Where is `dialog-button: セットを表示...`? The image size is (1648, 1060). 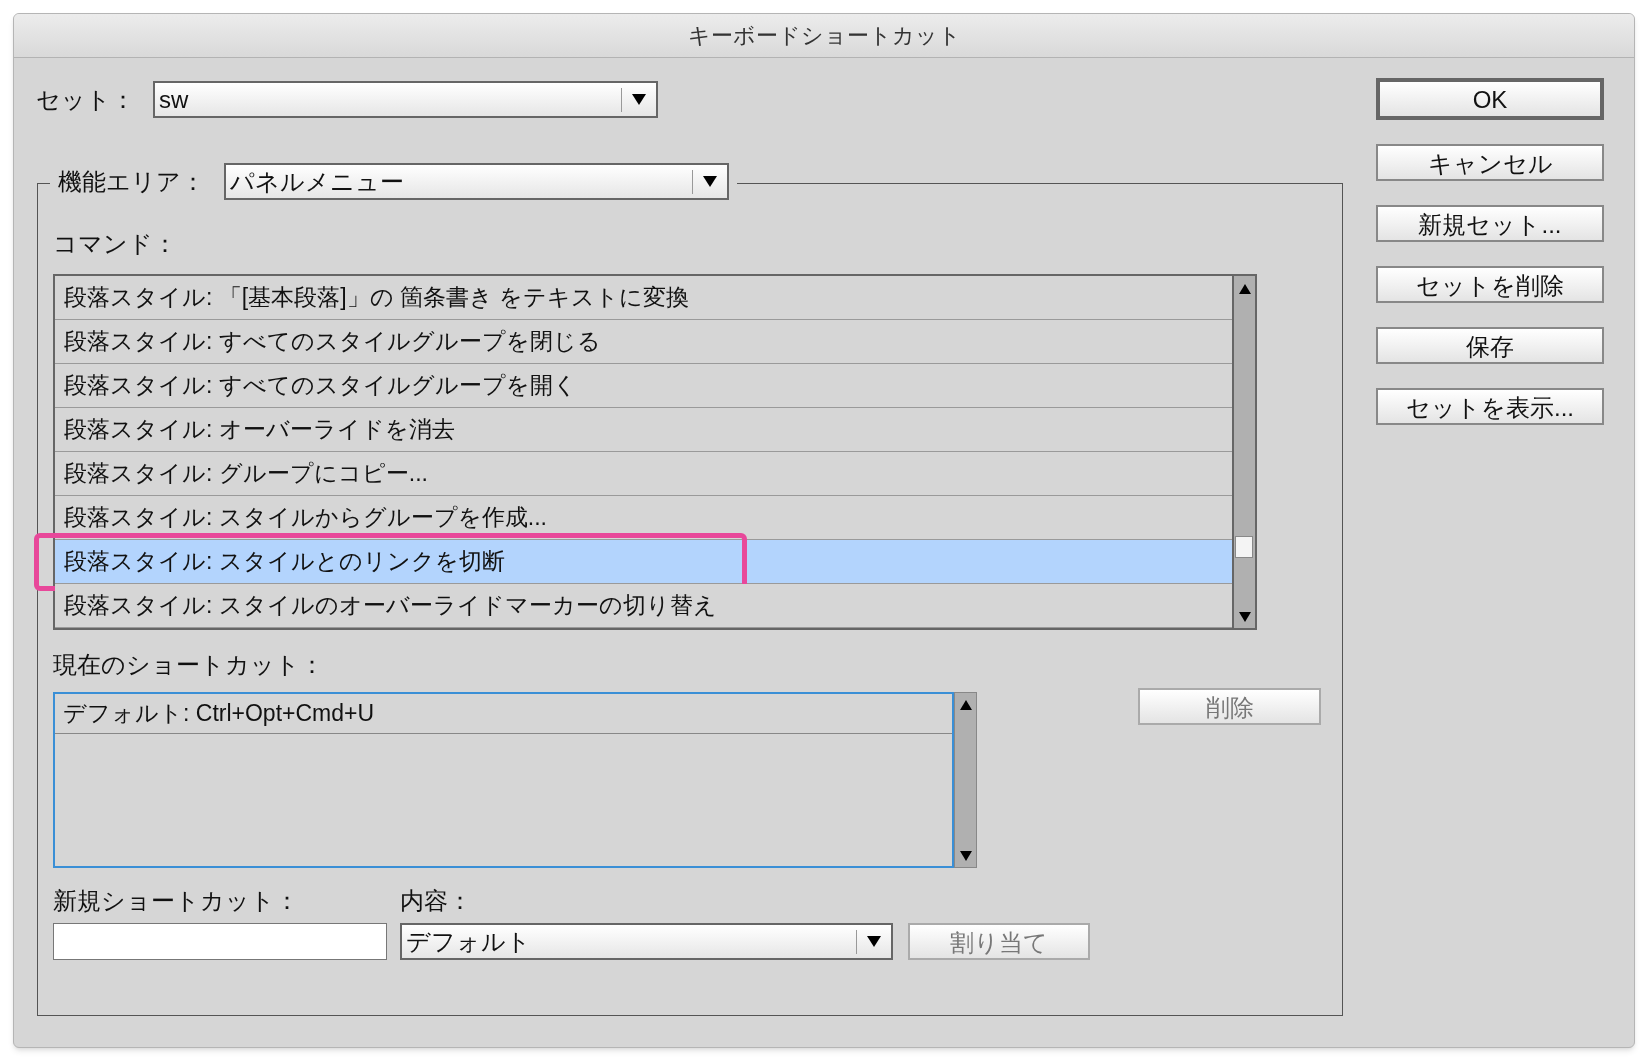 dialog-button: セットを表示... is located at coordinates (1490, 406).